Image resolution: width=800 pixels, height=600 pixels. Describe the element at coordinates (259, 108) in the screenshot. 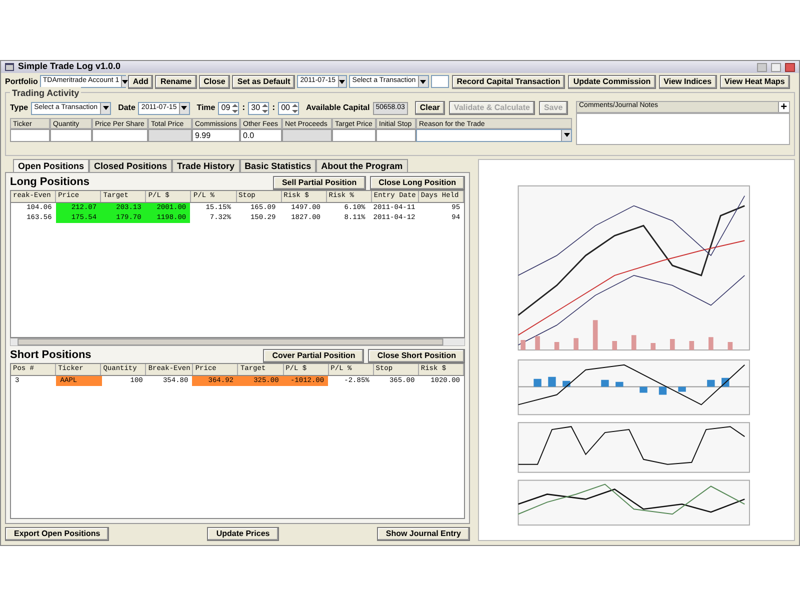

I see `time-spinner: 30` at that location.